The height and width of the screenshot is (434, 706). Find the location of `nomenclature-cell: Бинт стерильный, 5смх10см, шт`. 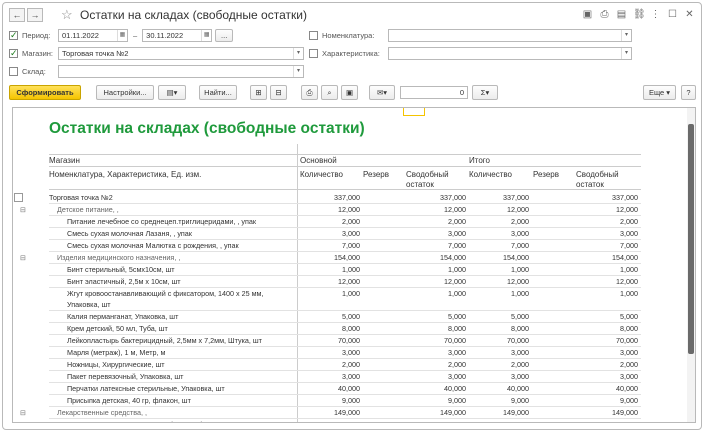

nomenclature-cell: Бинт стерильный, 5смх10см, шт is located at coordinates (121, 269).